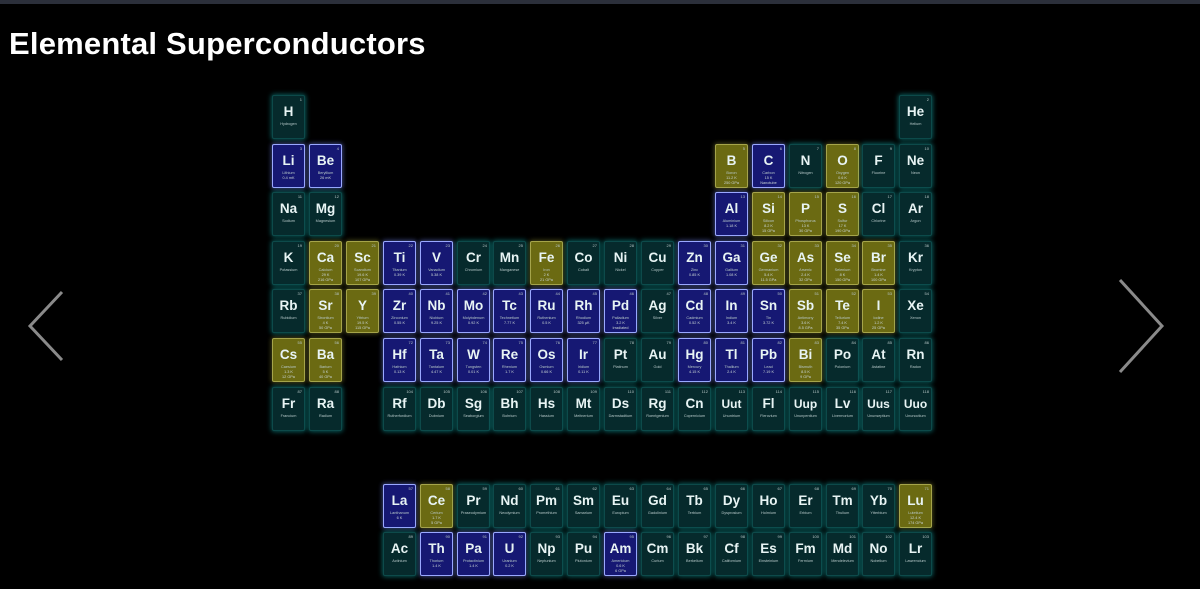  I want to click on element-tile-zr: 40 Zr Zirconium 0.55 K, so click(399, 311).